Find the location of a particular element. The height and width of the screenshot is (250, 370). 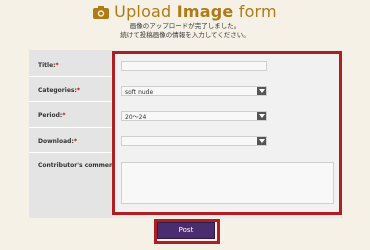

comment-label: Contributor's comment: is located at coordinates (78, 165).